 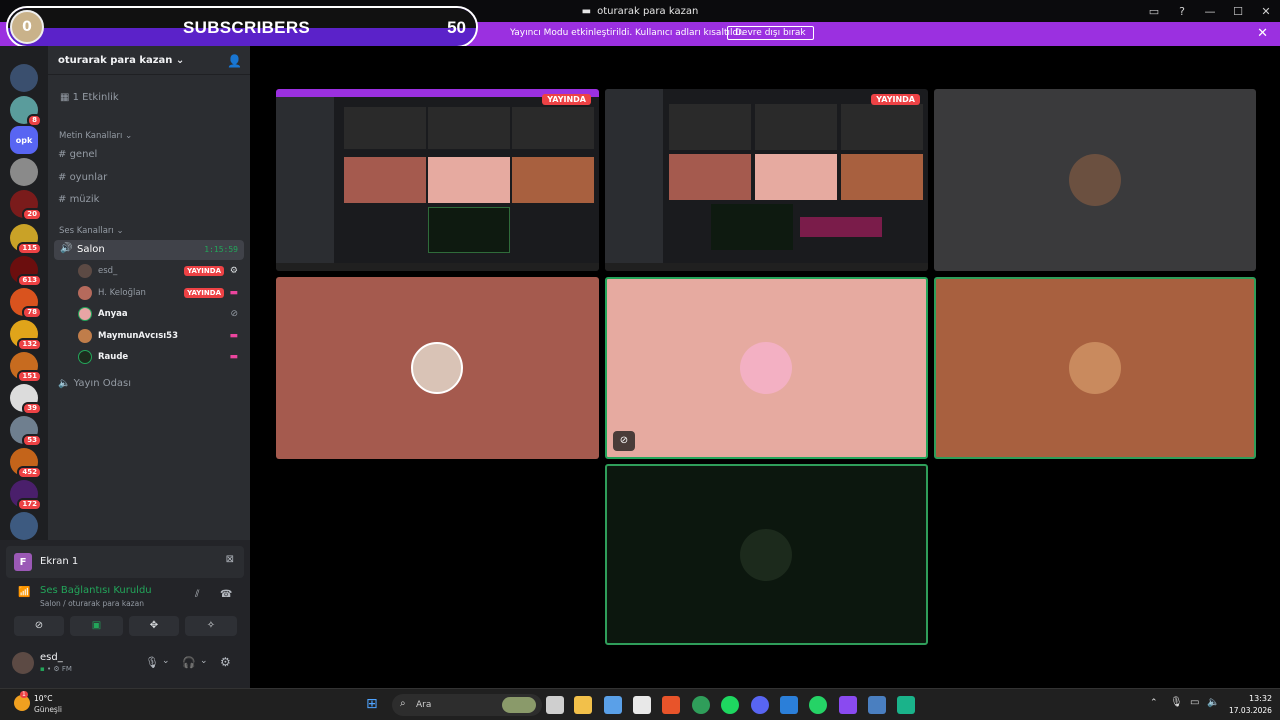 What do you see at coordinates (221, 249) in the screenshot?
I see `voice-timer: 1:15:59` at bounding box center [221, 249].